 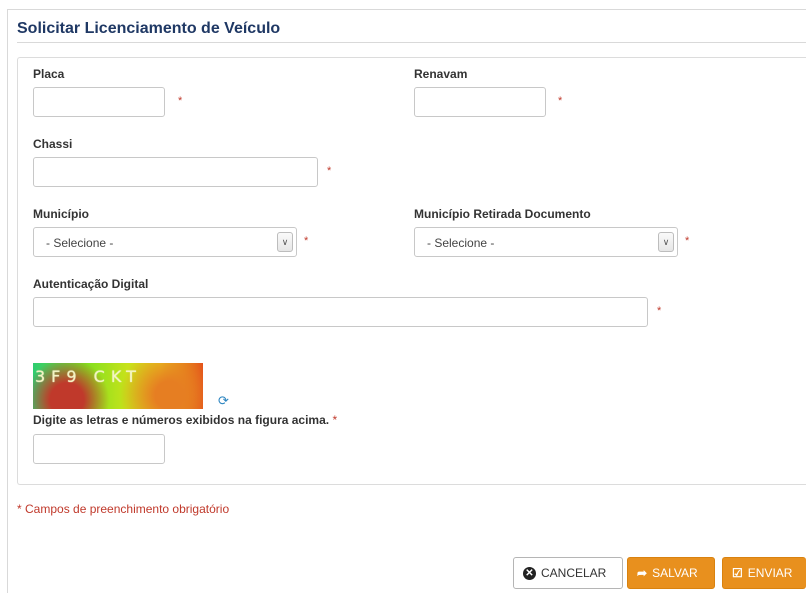 What do you see at coordinates (223, 401) in the screenshot?
I see `refresh-icon: ⟳` at bounding box center [223, 401].